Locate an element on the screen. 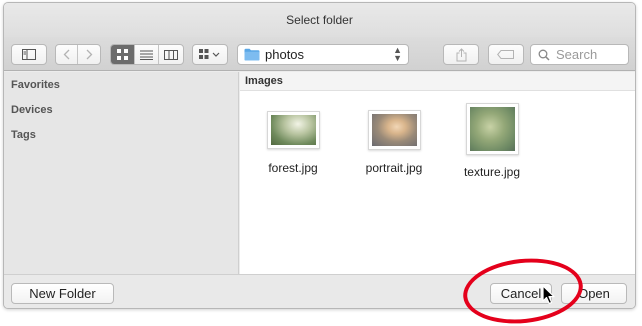 This screenshot has height=326, width=642. file-name: forest.jpg is located at coordinates (293, 168).